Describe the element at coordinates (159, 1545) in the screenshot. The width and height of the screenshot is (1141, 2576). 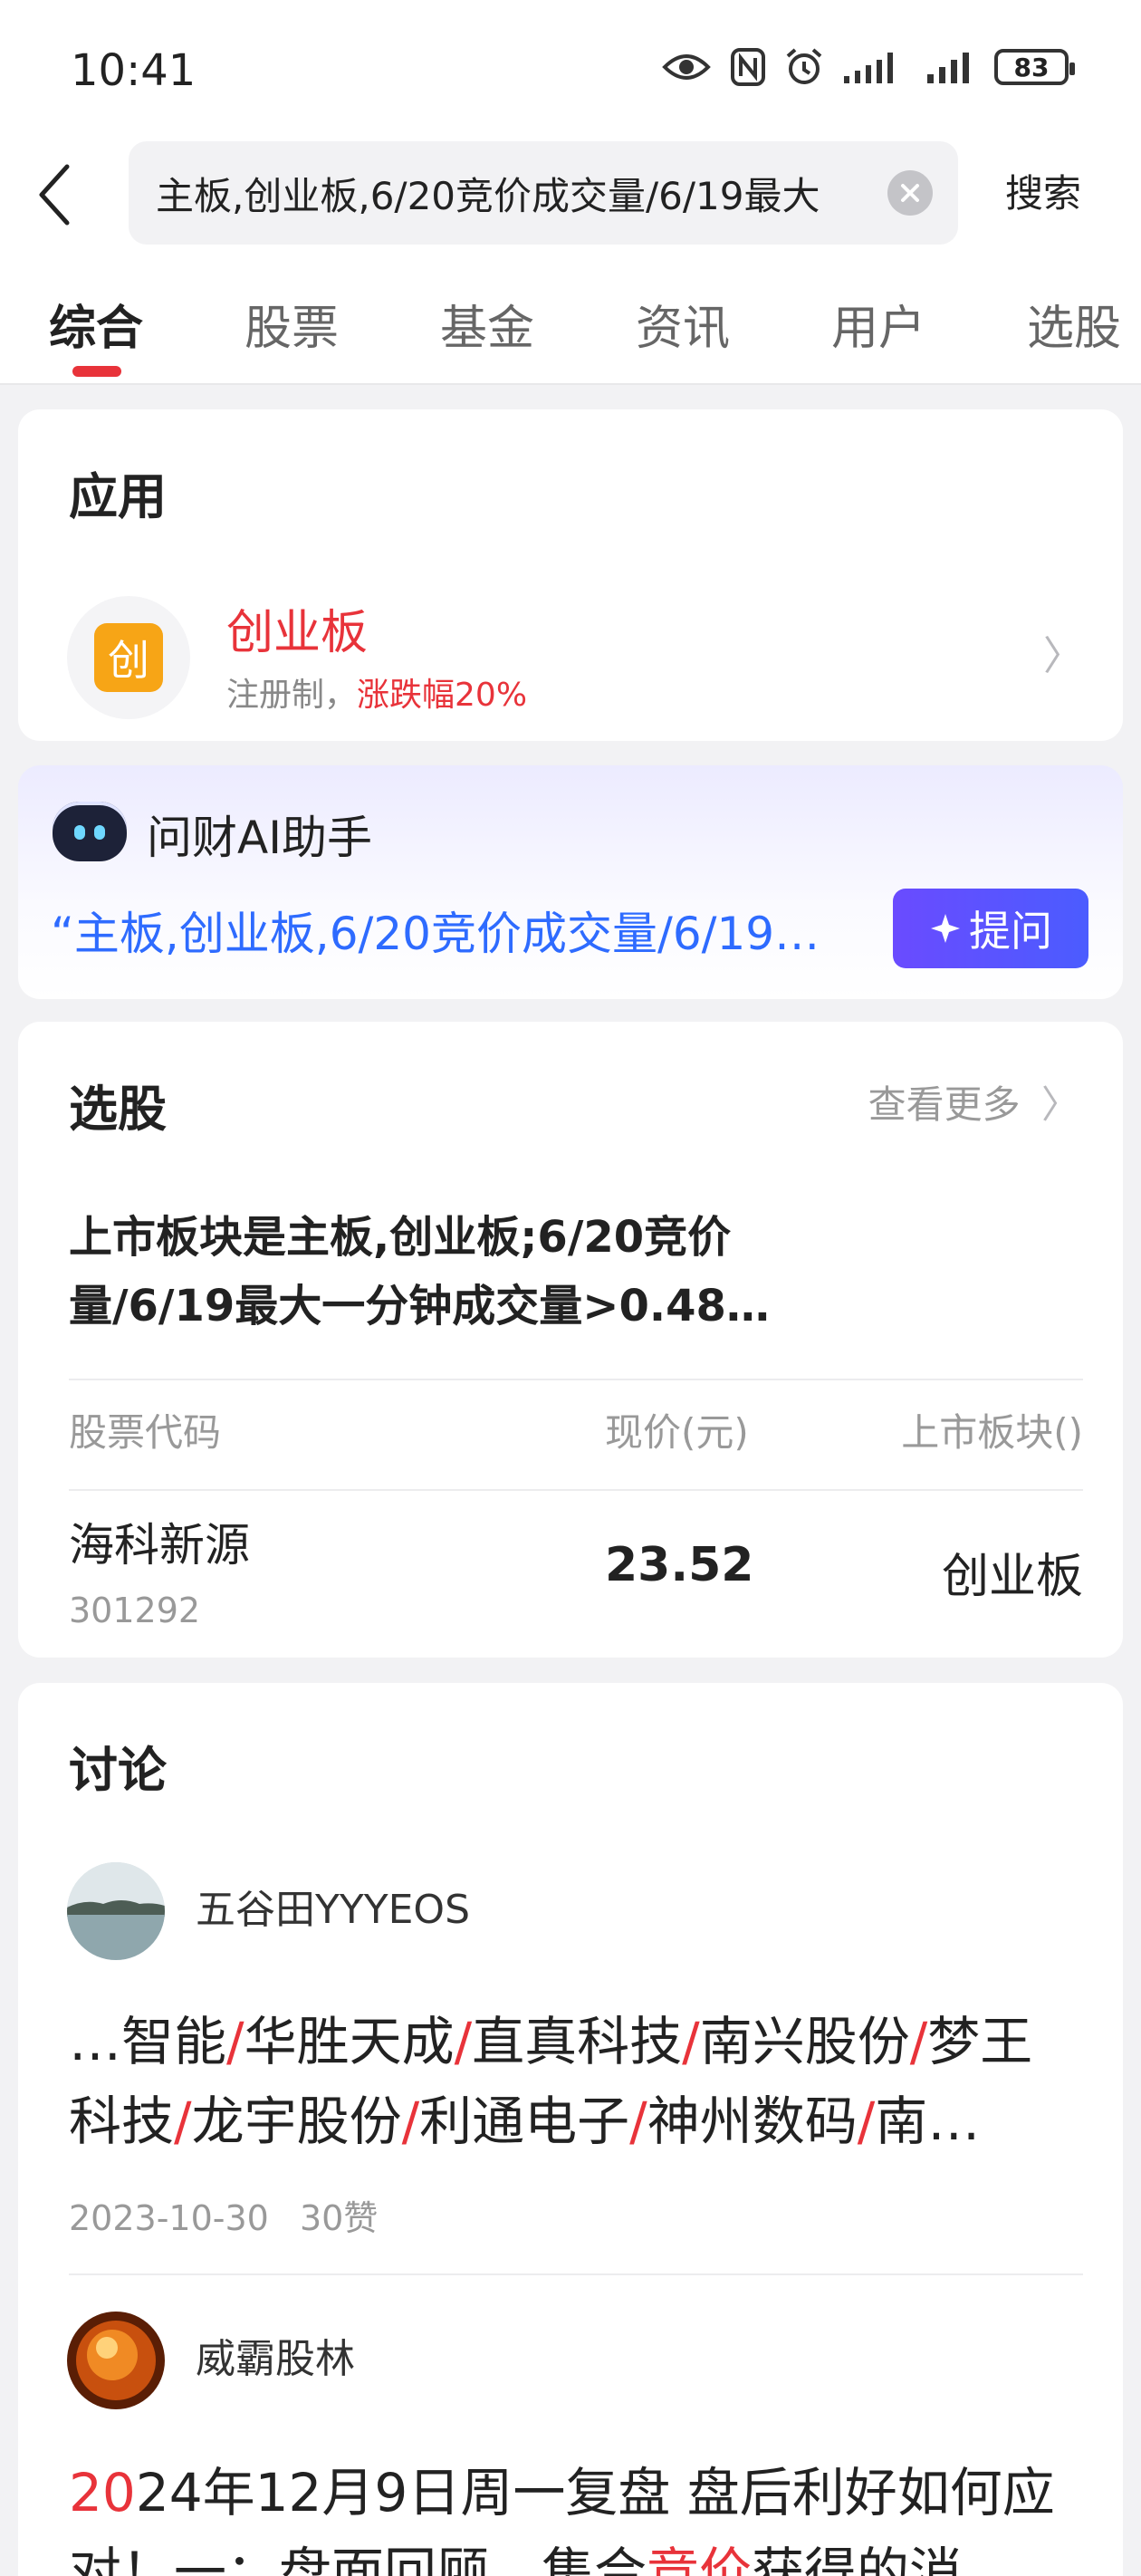
I see `stock-name: 海科新源` at that location.